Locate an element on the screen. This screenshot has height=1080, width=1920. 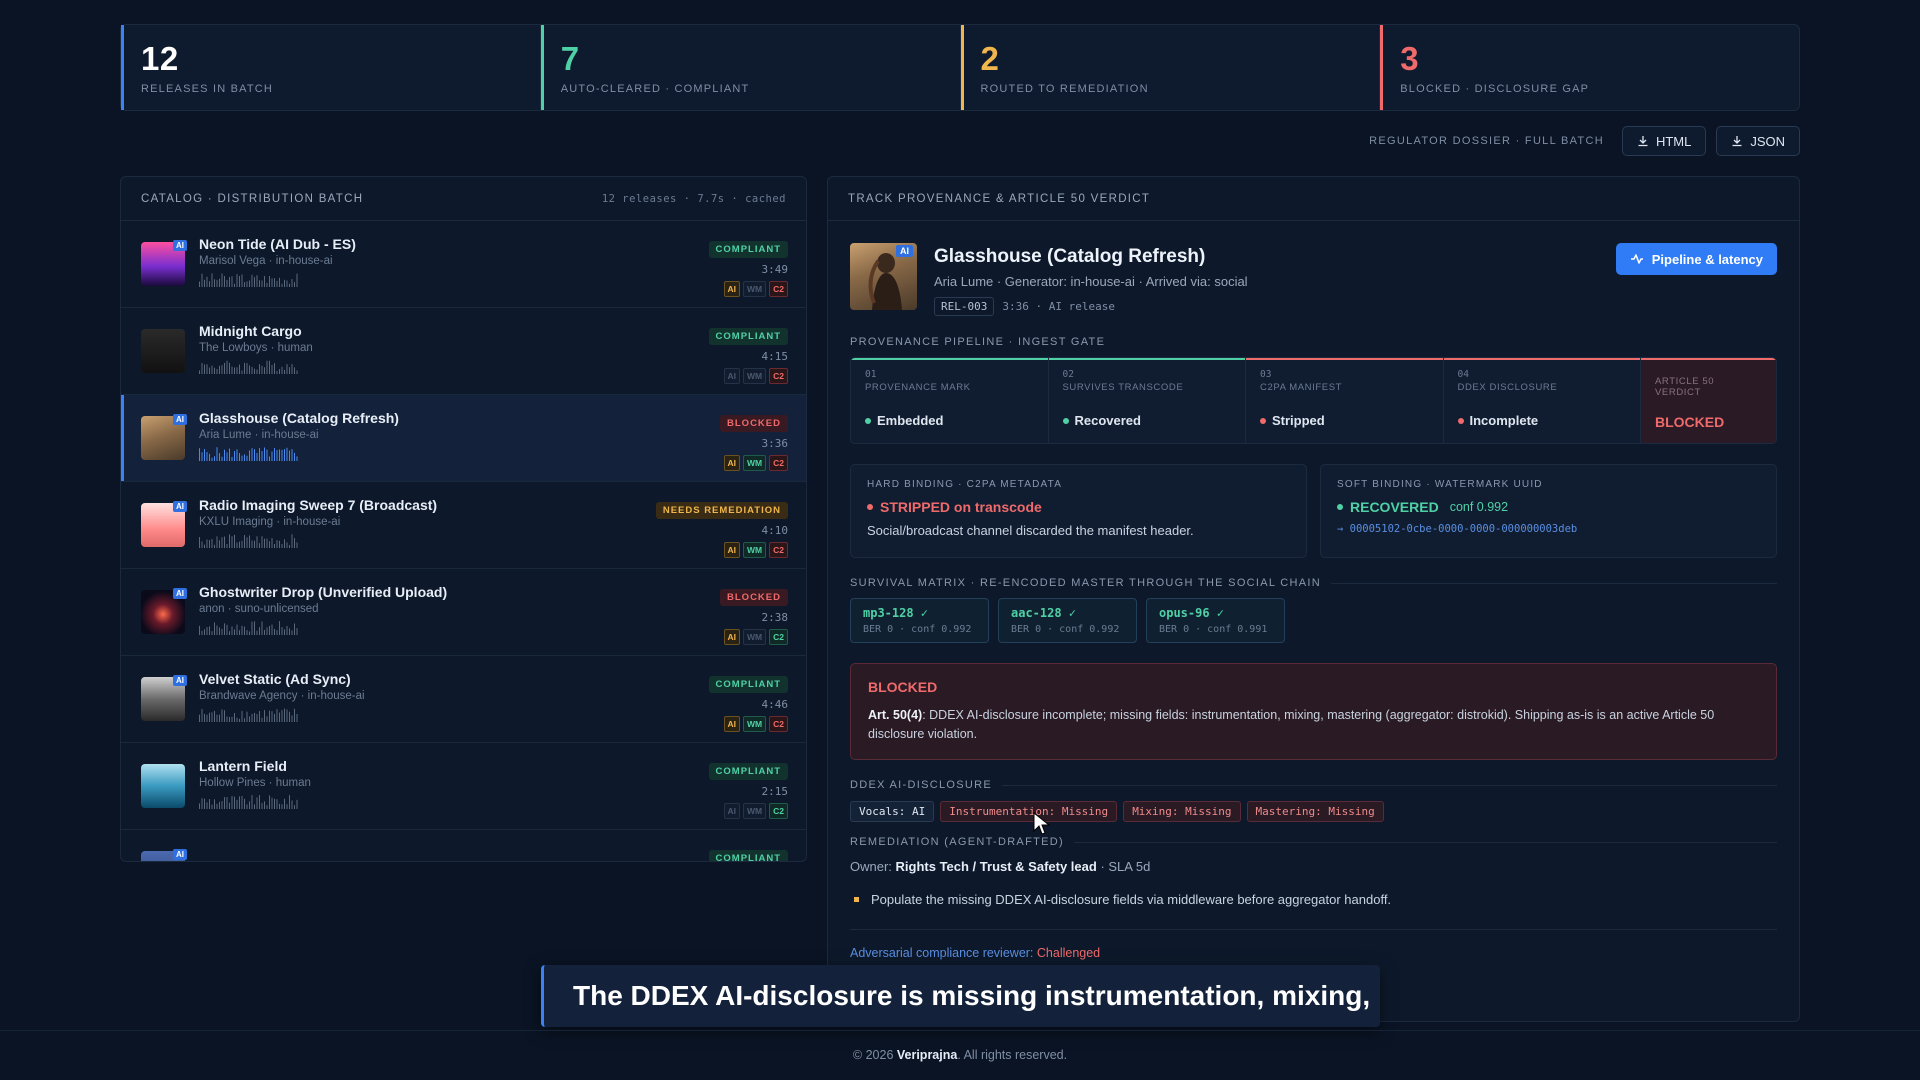
stat-card: 3 BLOCKED · DISCLOSURE GAP is located at coordinates (1589, 67).